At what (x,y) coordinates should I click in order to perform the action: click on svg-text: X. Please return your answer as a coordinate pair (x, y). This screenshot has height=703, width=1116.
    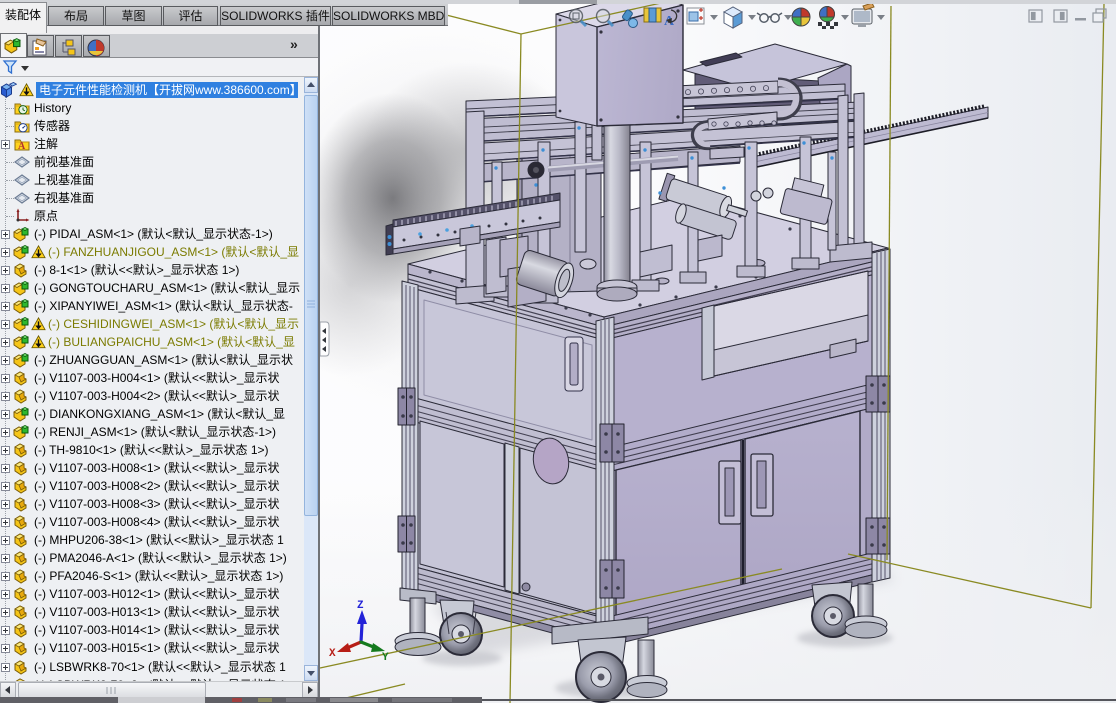
    Looking at the image, I should click on (332, 654).